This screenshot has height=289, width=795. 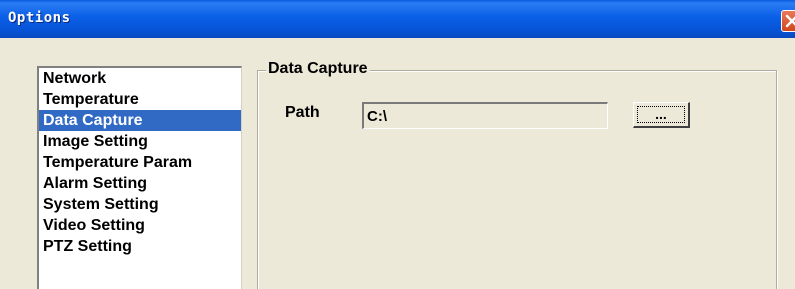 I want to click on category-item-data-capture: Data Capture, so click(x=140, y=120).